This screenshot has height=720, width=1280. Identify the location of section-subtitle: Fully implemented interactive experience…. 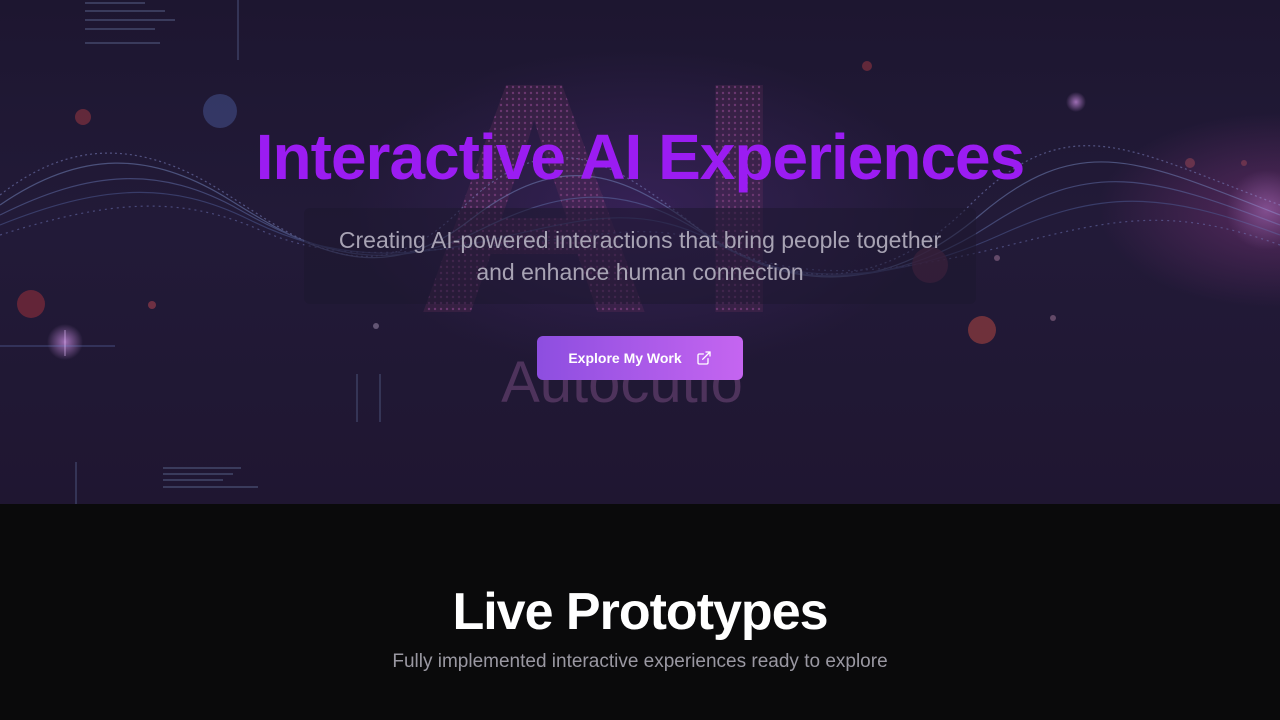
(640, 661).